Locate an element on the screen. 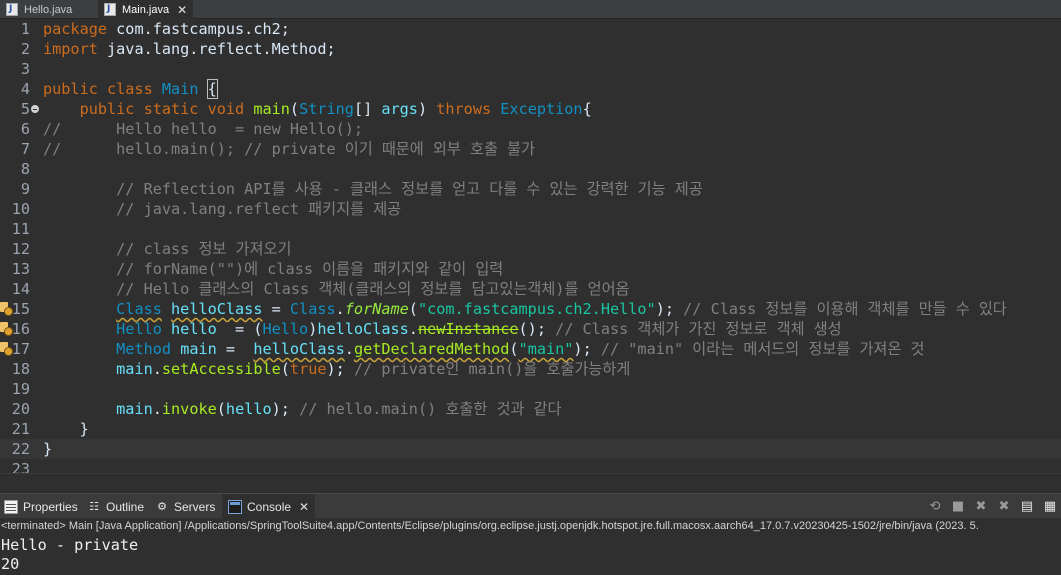  code-line: 12 // class 정보 가져오기 is located at coordinates (530, 249).